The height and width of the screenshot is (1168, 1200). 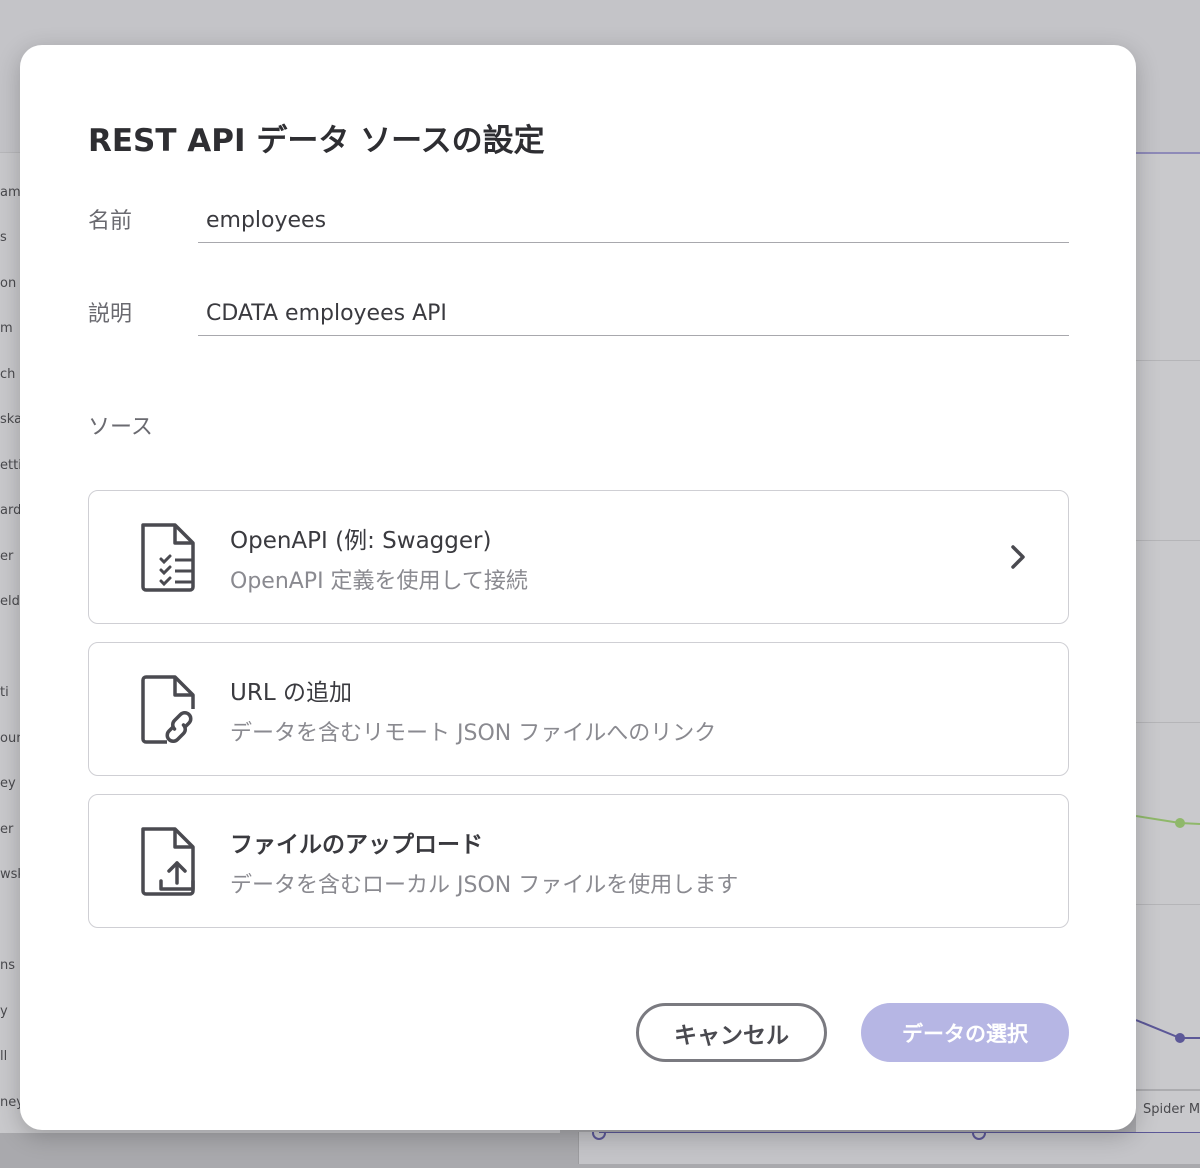 I want to click on name-label: 名前, so click(x=110, y=221).